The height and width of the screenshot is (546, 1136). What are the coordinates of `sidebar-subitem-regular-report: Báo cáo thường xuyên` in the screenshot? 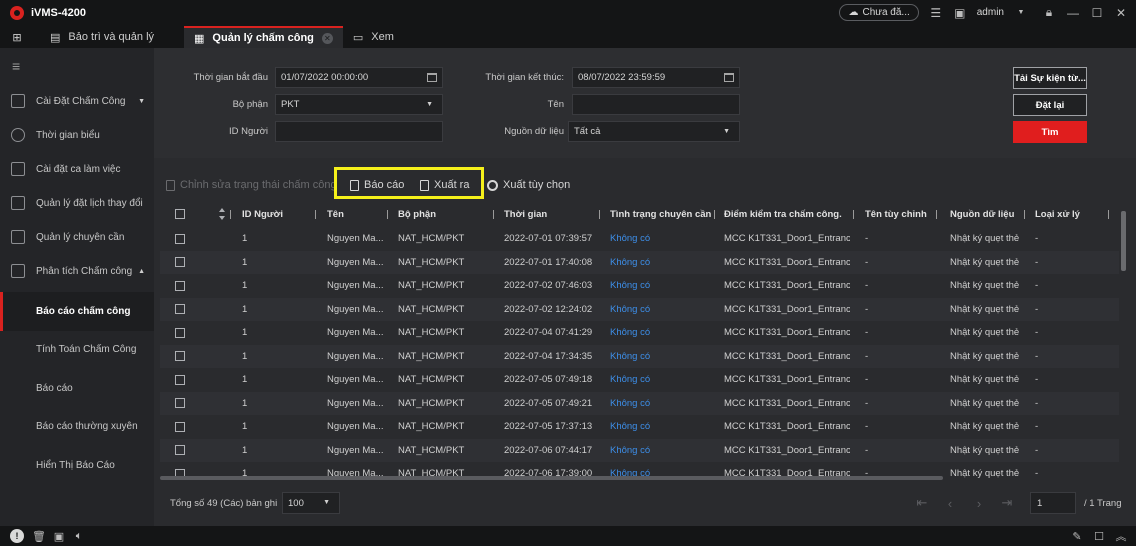 It's located at (77, 427).